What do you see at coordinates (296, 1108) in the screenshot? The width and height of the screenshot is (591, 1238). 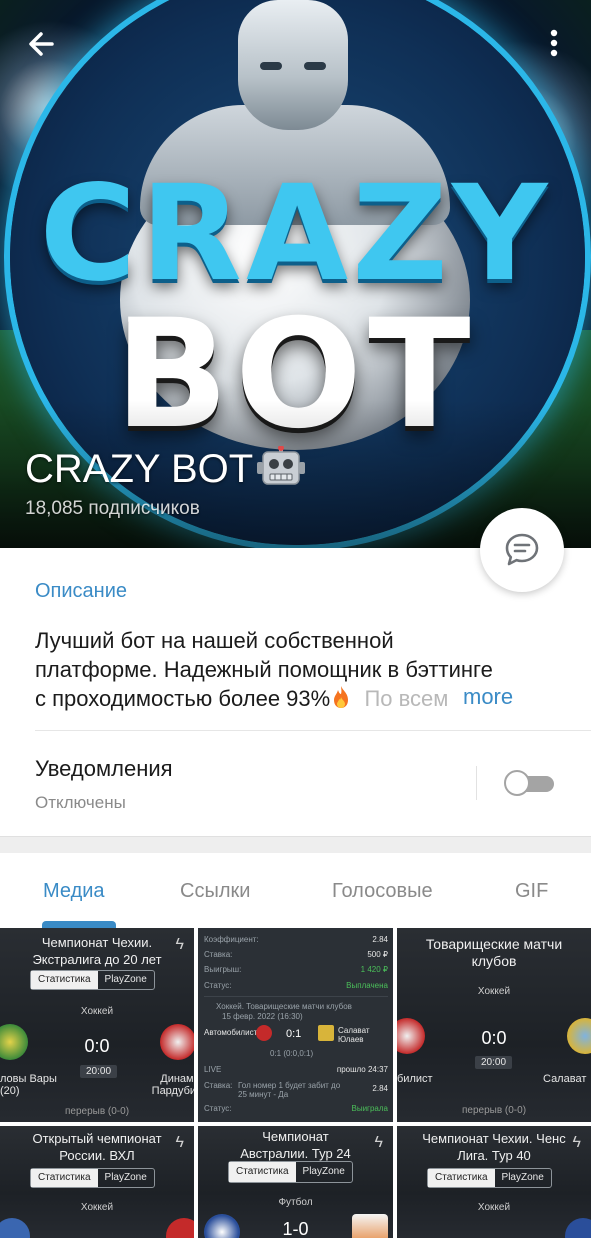 I see `slip-status: Статус: Выиграла` at bounding box center [296, 1108].